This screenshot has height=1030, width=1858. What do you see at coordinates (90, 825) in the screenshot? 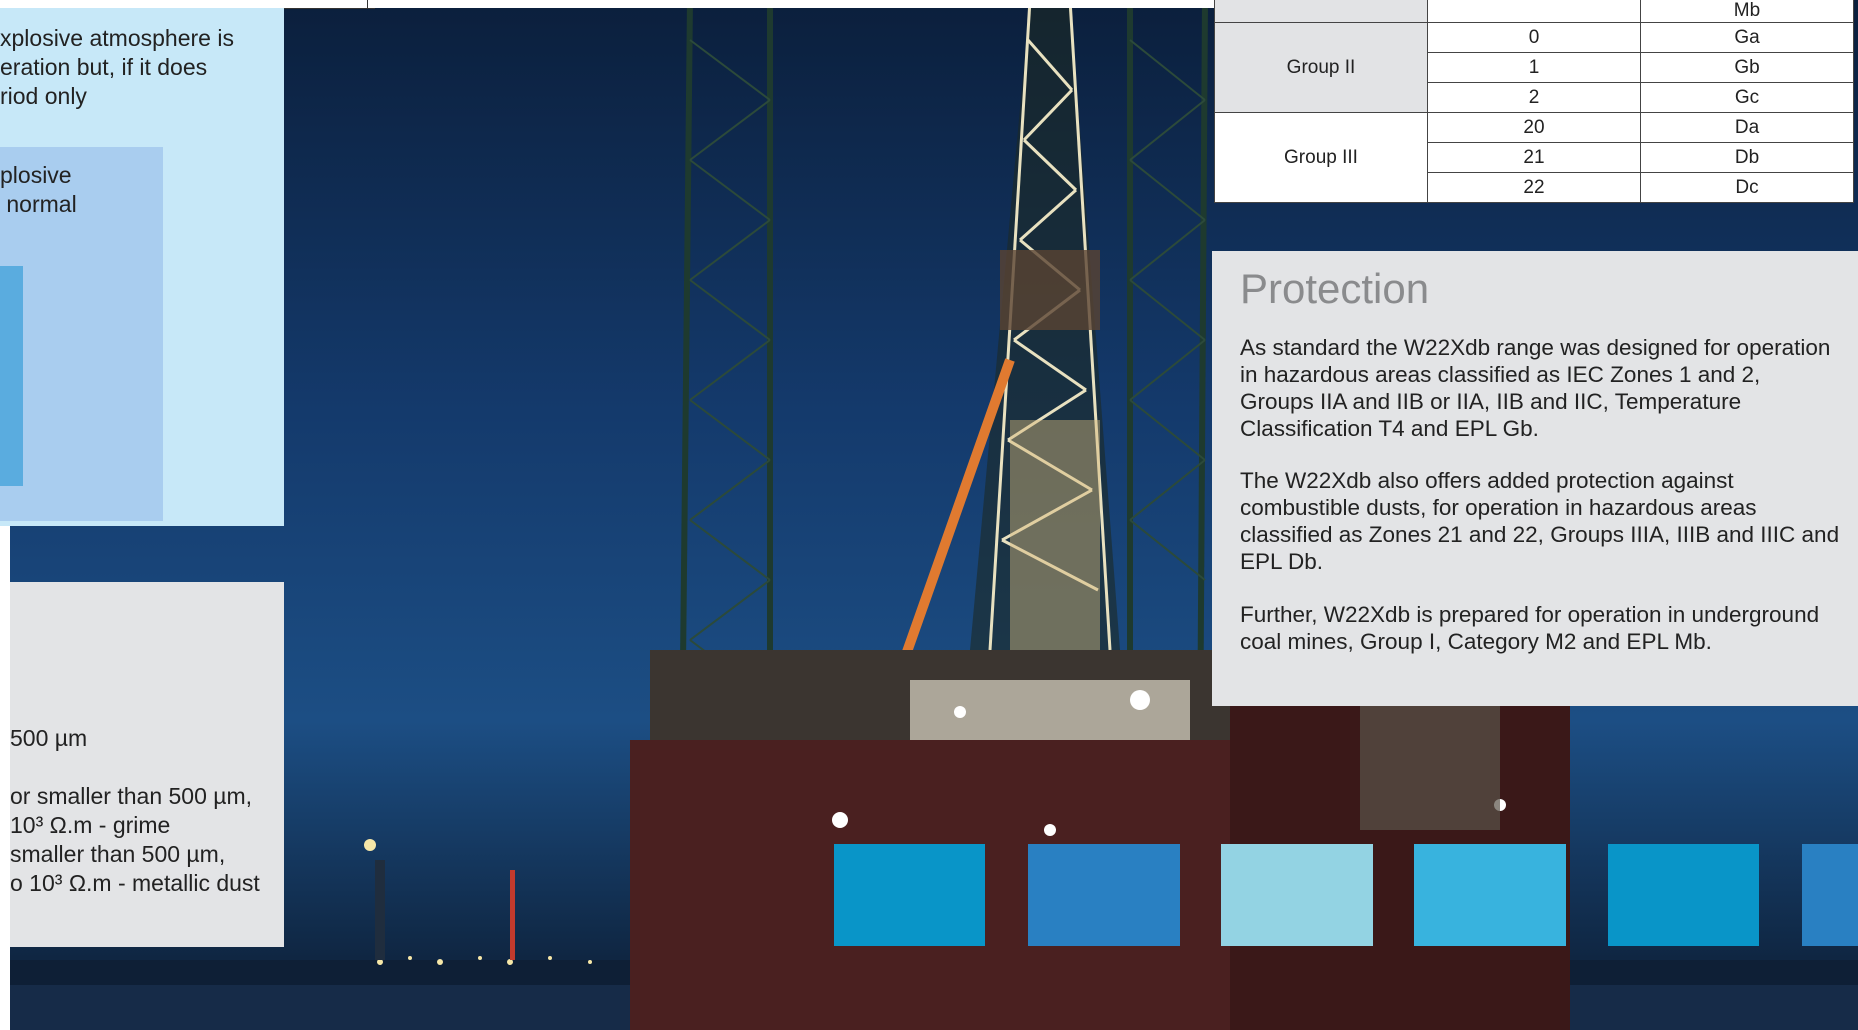
I see `dust-line-3: 10³ Ω.m - grime` at bounding box center [90, 825].